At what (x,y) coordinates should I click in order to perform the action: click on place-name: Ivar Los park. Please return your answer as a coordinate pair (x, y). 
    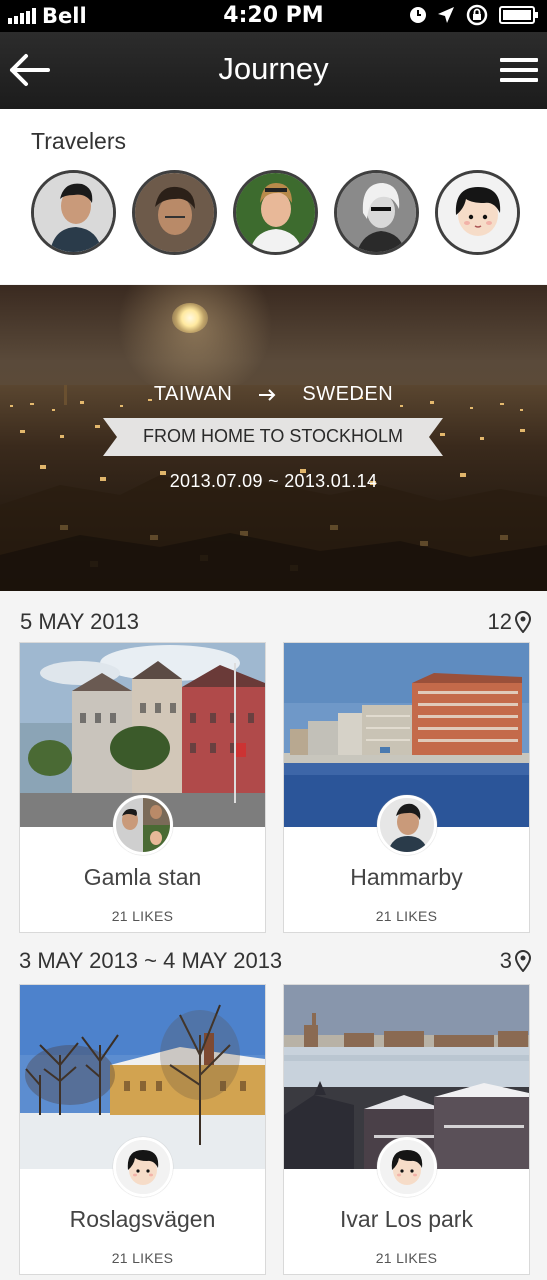
    Looking at the image, I should click on (406, 1219).